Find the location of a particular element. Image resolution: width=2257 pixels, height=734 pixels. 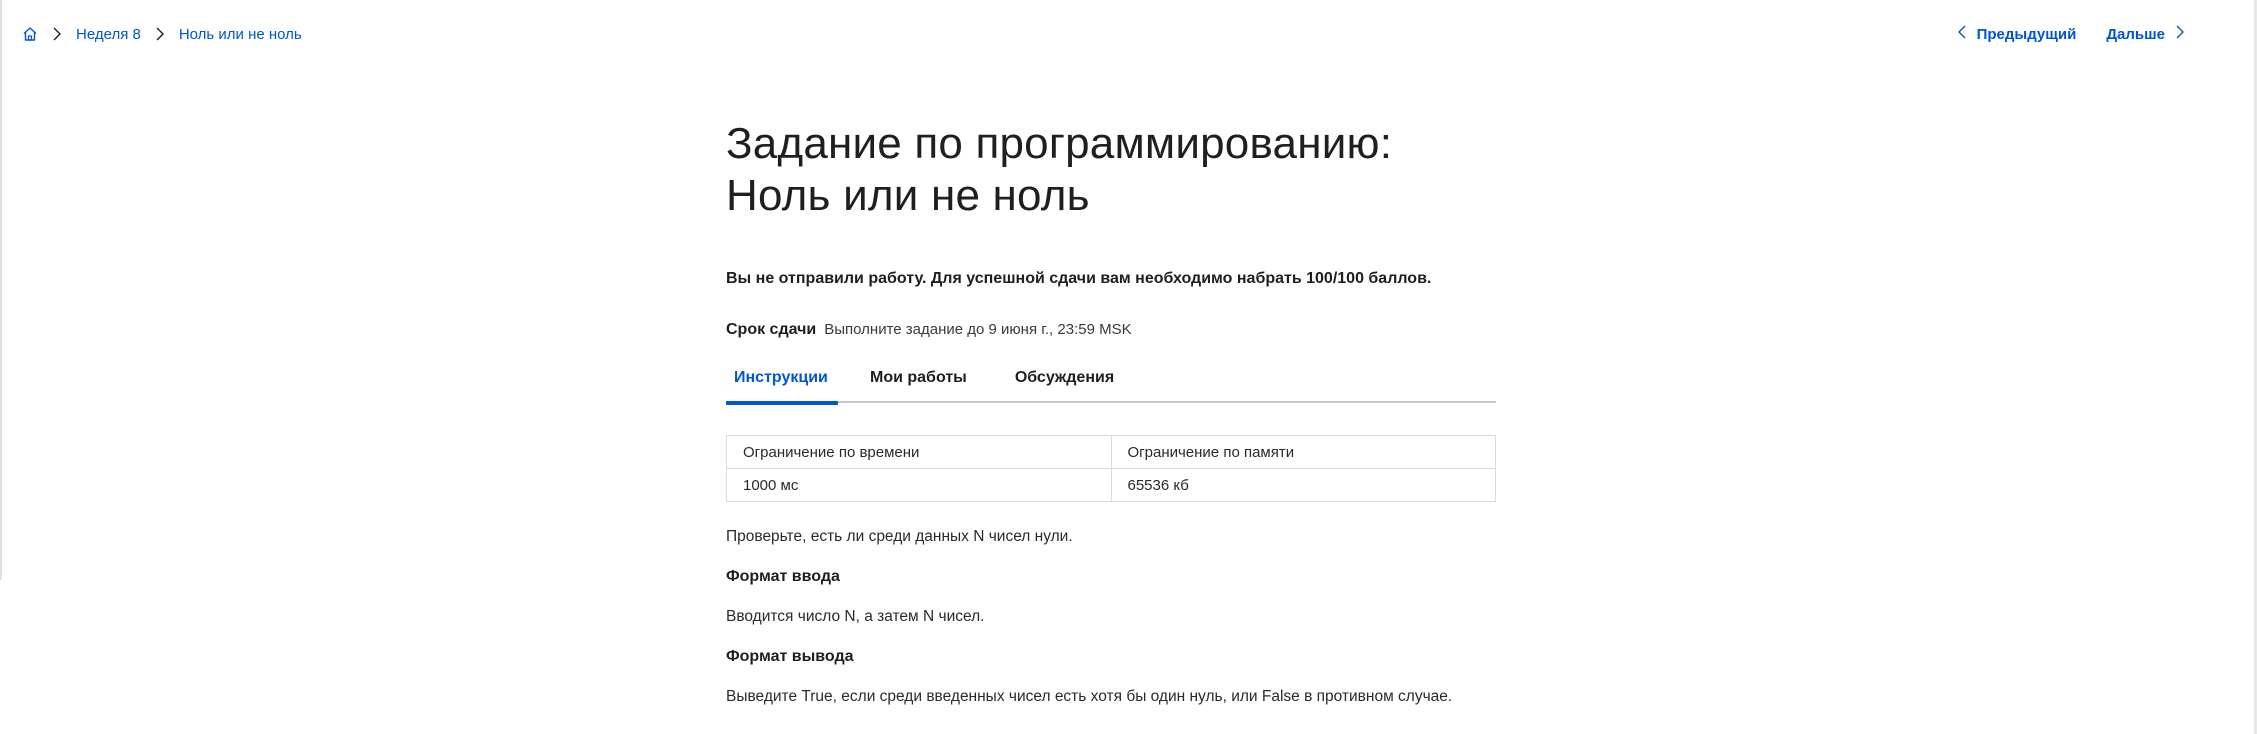

tab-my-submissions: Мои работы is located at coordinates (918, 385).